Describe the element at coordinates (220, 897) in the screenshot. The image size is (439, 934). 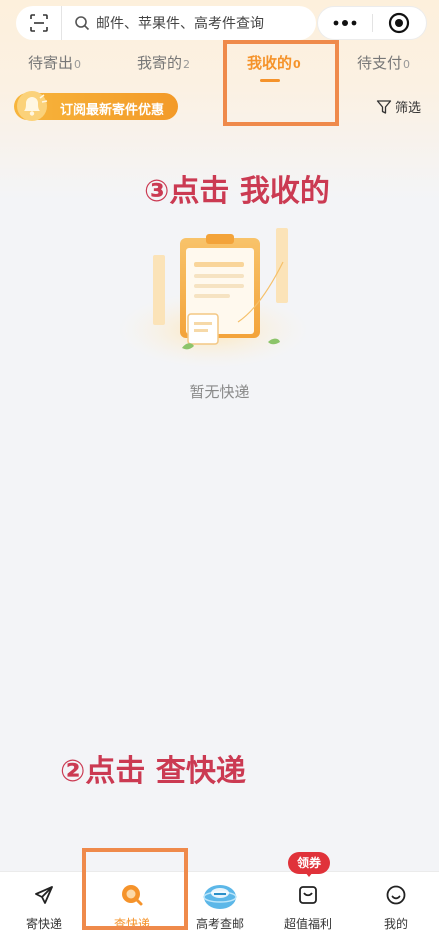
I see `gaokao-globe-icon` at that location.